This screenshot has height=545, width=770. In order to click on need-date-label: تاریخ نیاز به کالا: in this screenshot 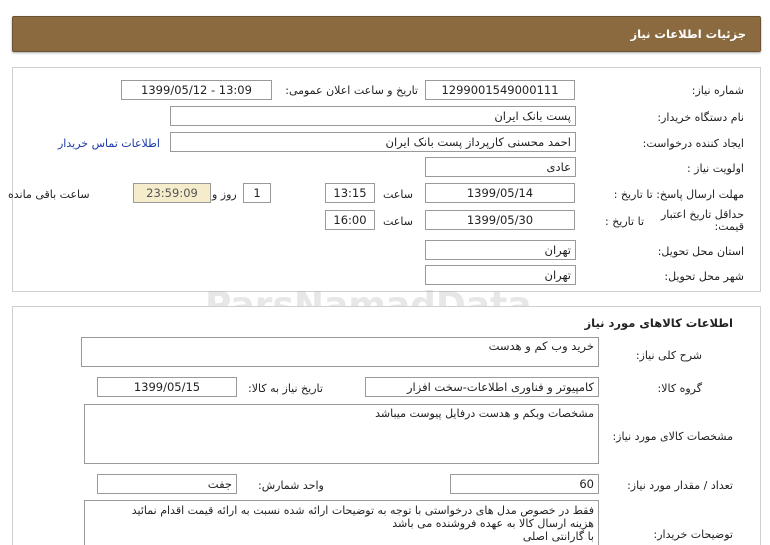, I will do `click(285, 388)`.